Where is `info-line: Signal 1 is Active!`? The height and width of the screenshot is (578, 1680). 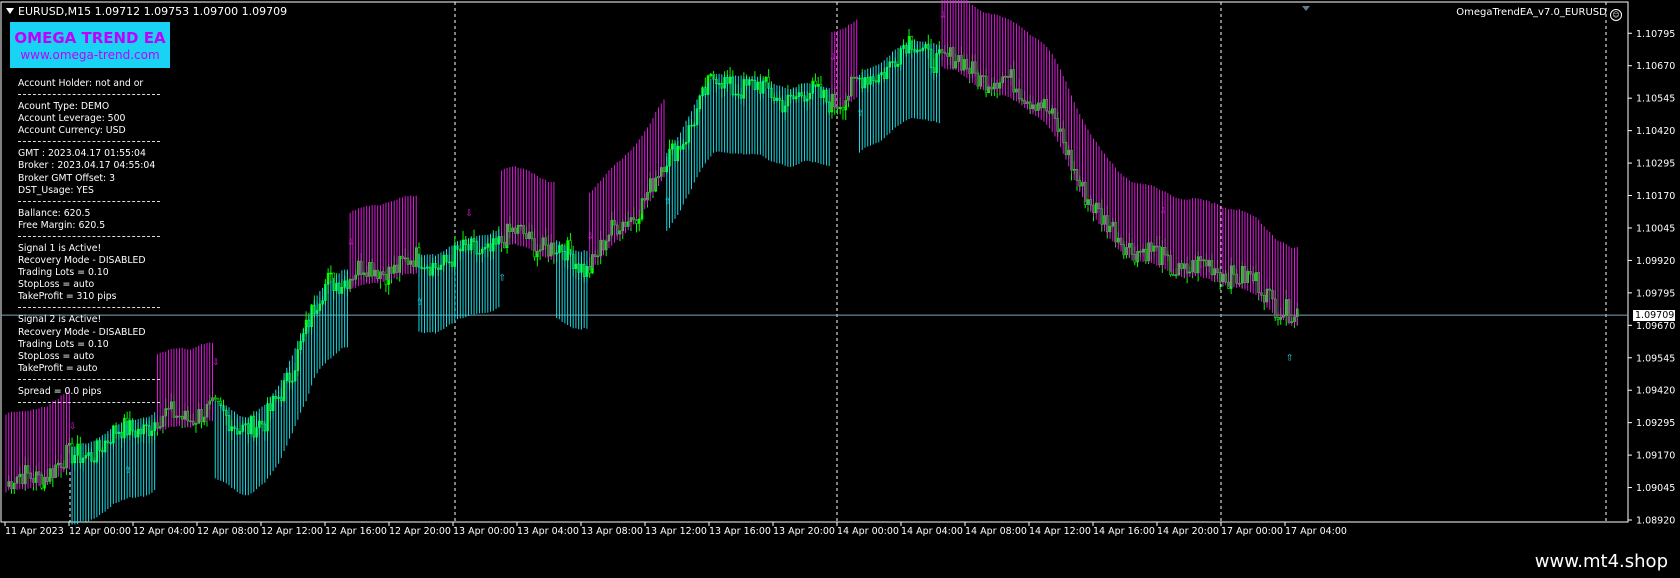 info-line: Signal 1 is Active! is located at coordinates (60, 248).